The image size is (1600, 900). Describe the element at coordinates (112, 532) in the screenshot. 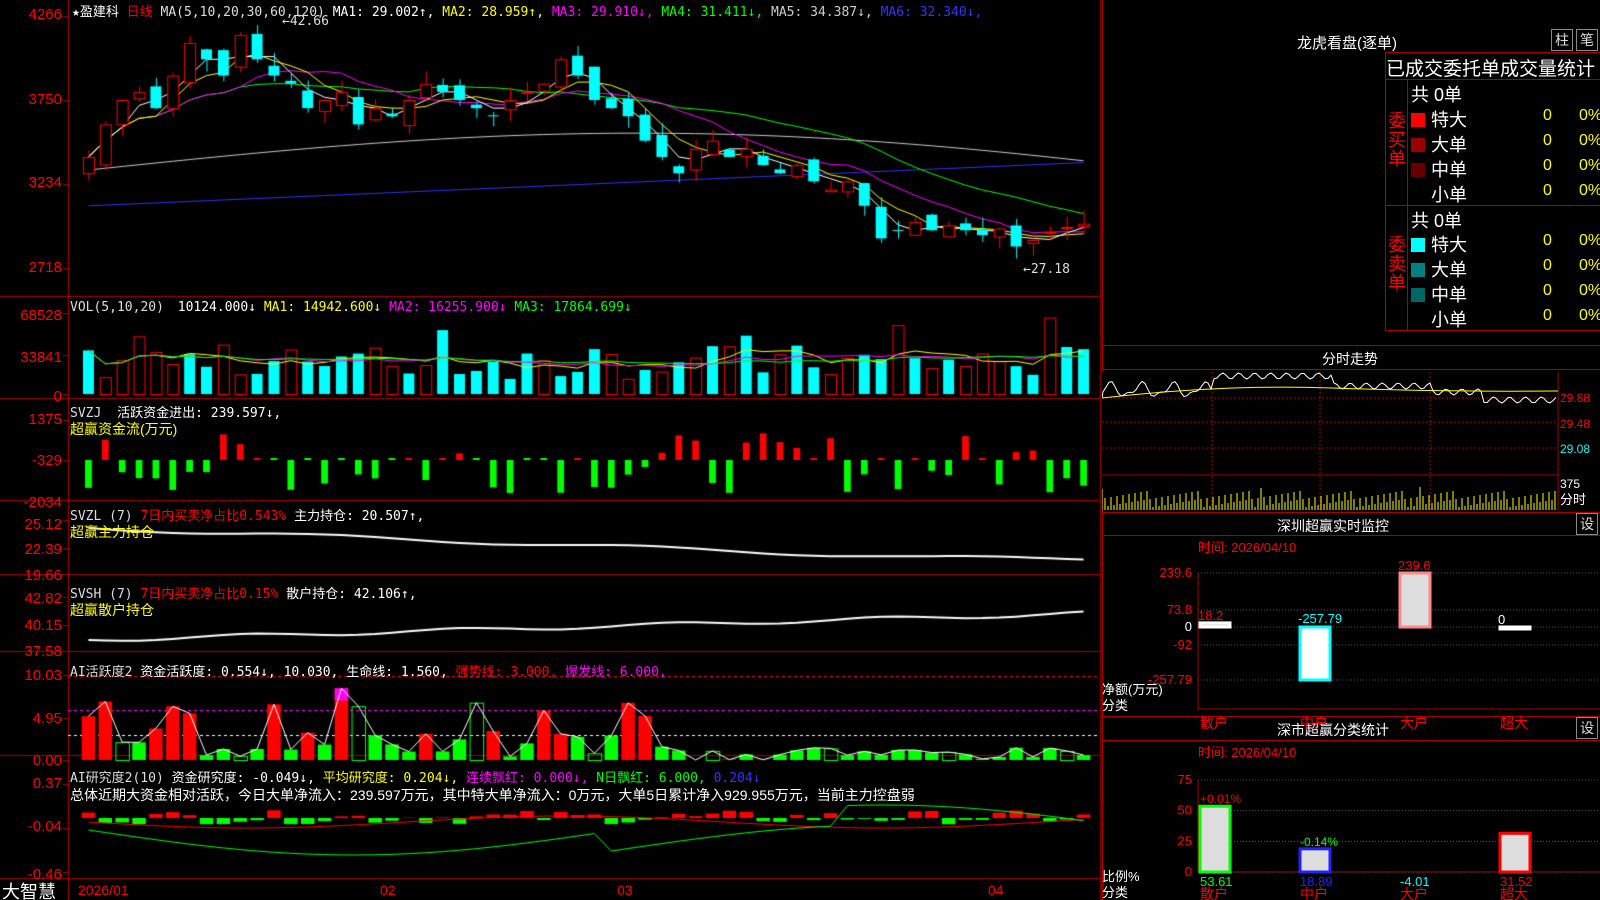

I see `svzl-sub: 超赢主力持仓` at that location.